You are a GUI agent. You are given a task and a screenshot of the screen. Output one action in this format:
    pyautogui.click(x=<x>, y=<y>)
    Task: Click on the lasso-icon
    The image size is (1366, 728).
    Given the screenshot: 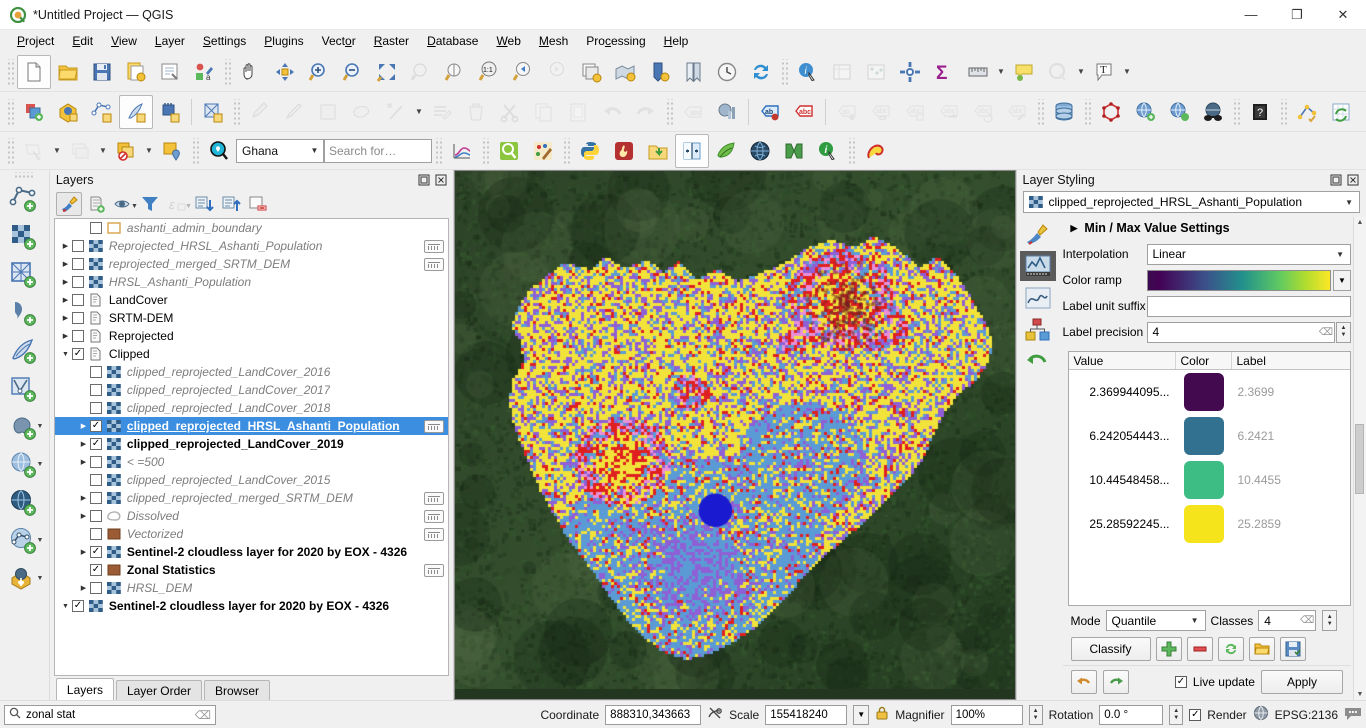 What is the action you would take?
    pyautogui.click(x=875, y=151)
    